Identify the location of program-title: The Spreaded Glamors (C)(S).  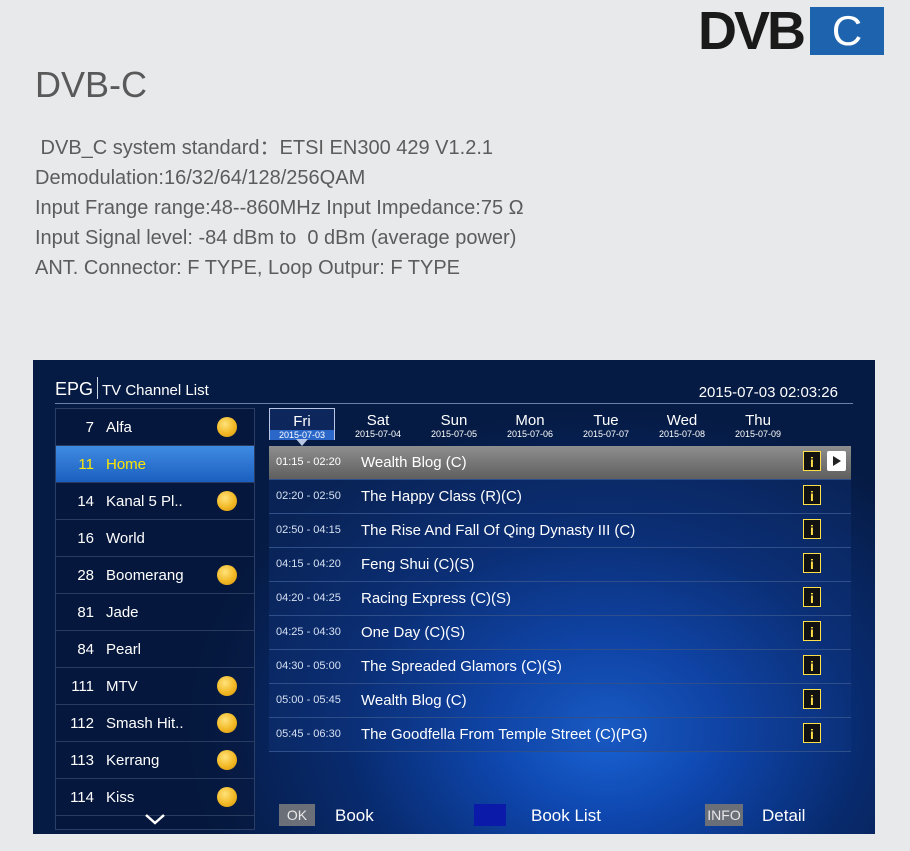
(461, 666).